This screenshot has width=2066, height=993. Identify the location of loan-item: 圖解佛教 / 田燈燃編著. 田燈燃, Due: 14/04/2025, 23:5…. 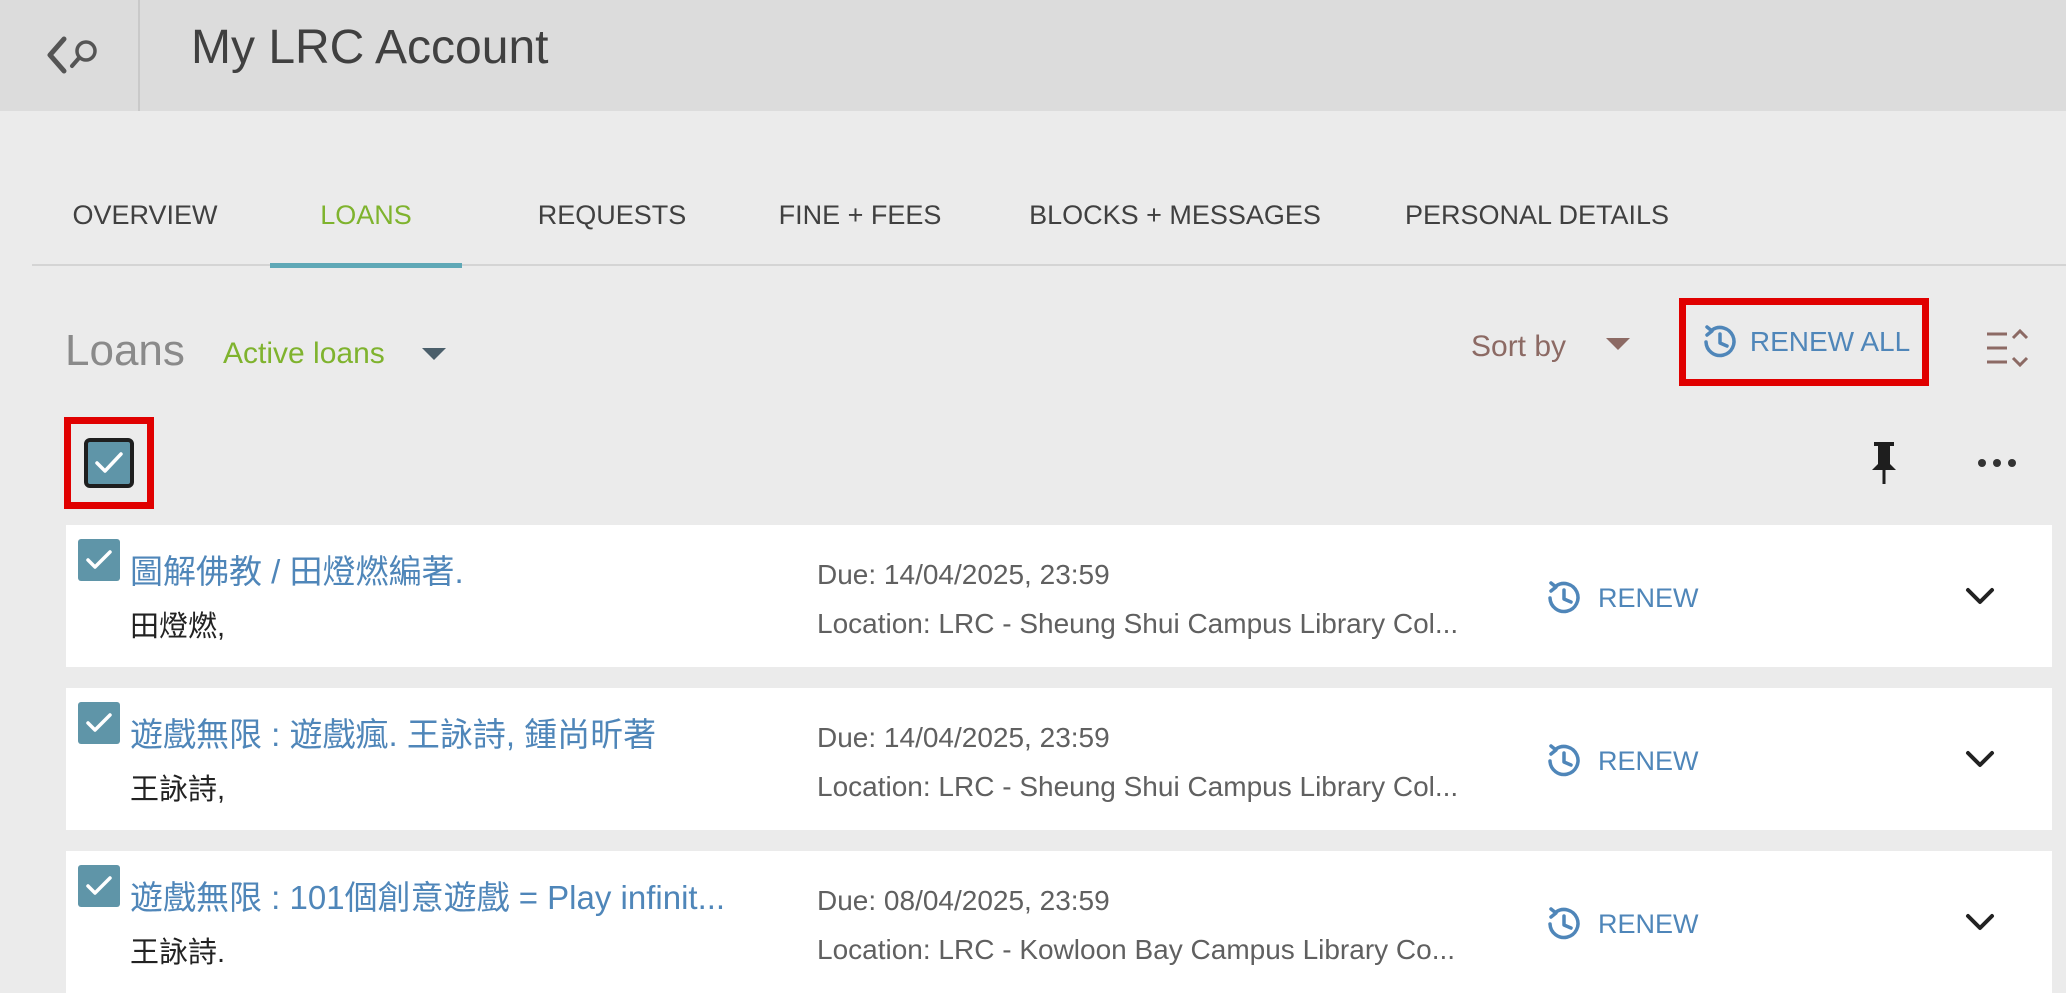
(1059, 596).